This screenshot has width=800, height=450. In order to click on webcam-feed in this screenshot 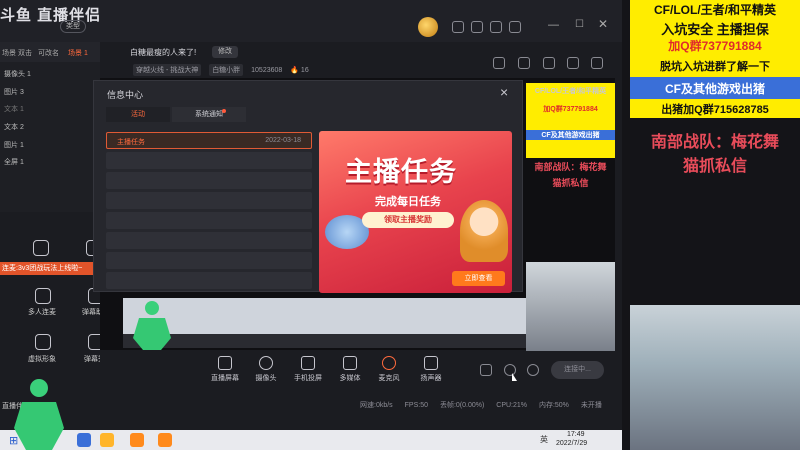, I will do `click(715, 377)`.